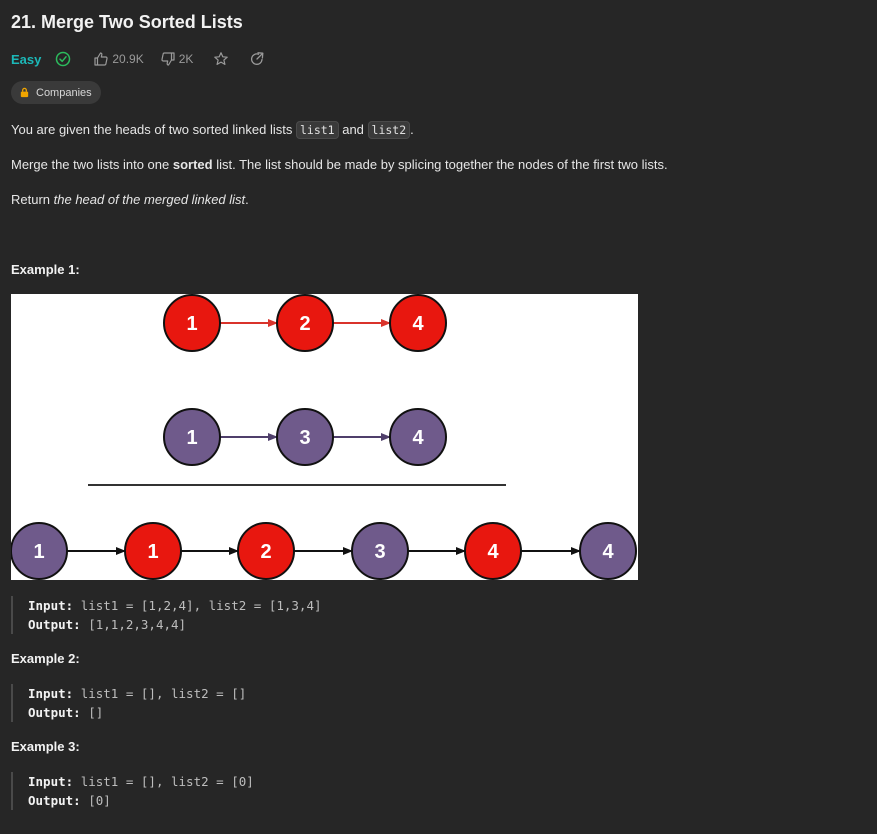 This screenshot has width=877, height=834. What do you see at coordinates (192, 164) in the screenshot?
I see `bold-text: sorted` at bounding box center [192, 164].